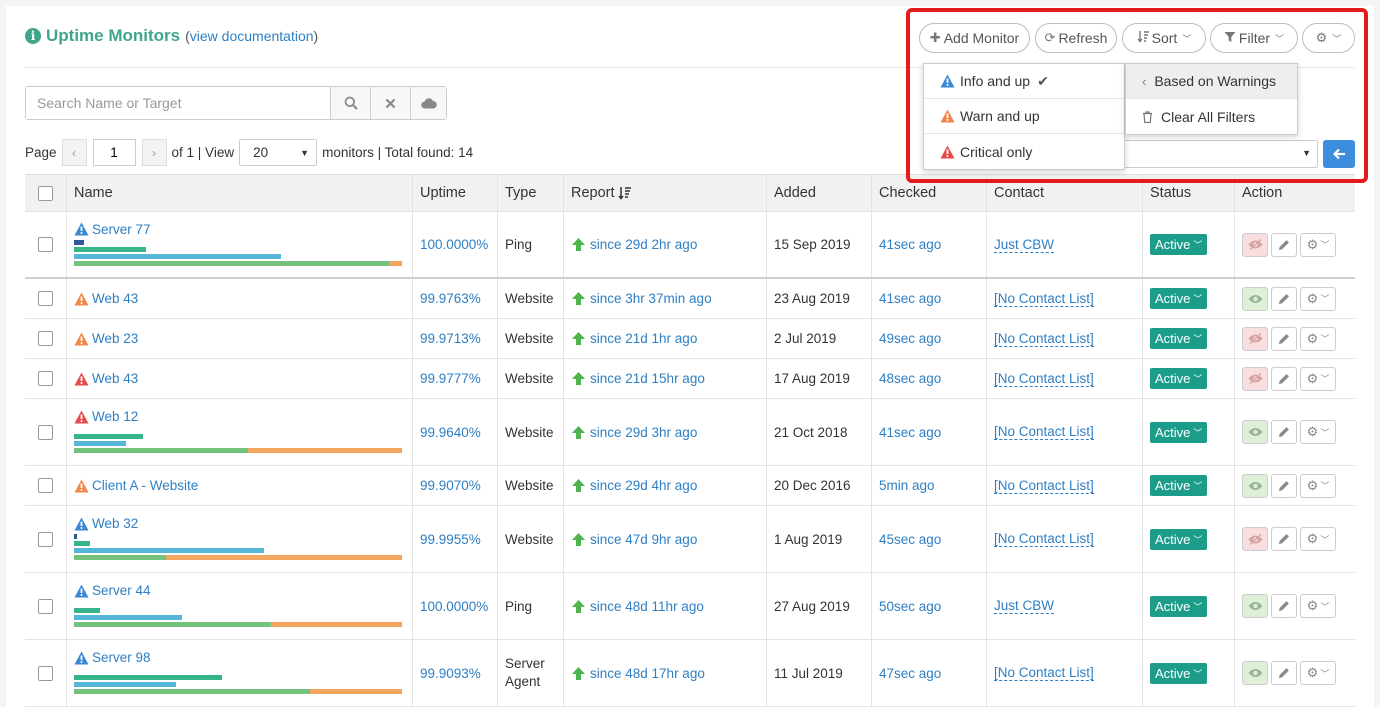  Describe the element at coordinates (634, 244) in the screenshot. I see `report-link: since 29d 2hr ago` at that location.